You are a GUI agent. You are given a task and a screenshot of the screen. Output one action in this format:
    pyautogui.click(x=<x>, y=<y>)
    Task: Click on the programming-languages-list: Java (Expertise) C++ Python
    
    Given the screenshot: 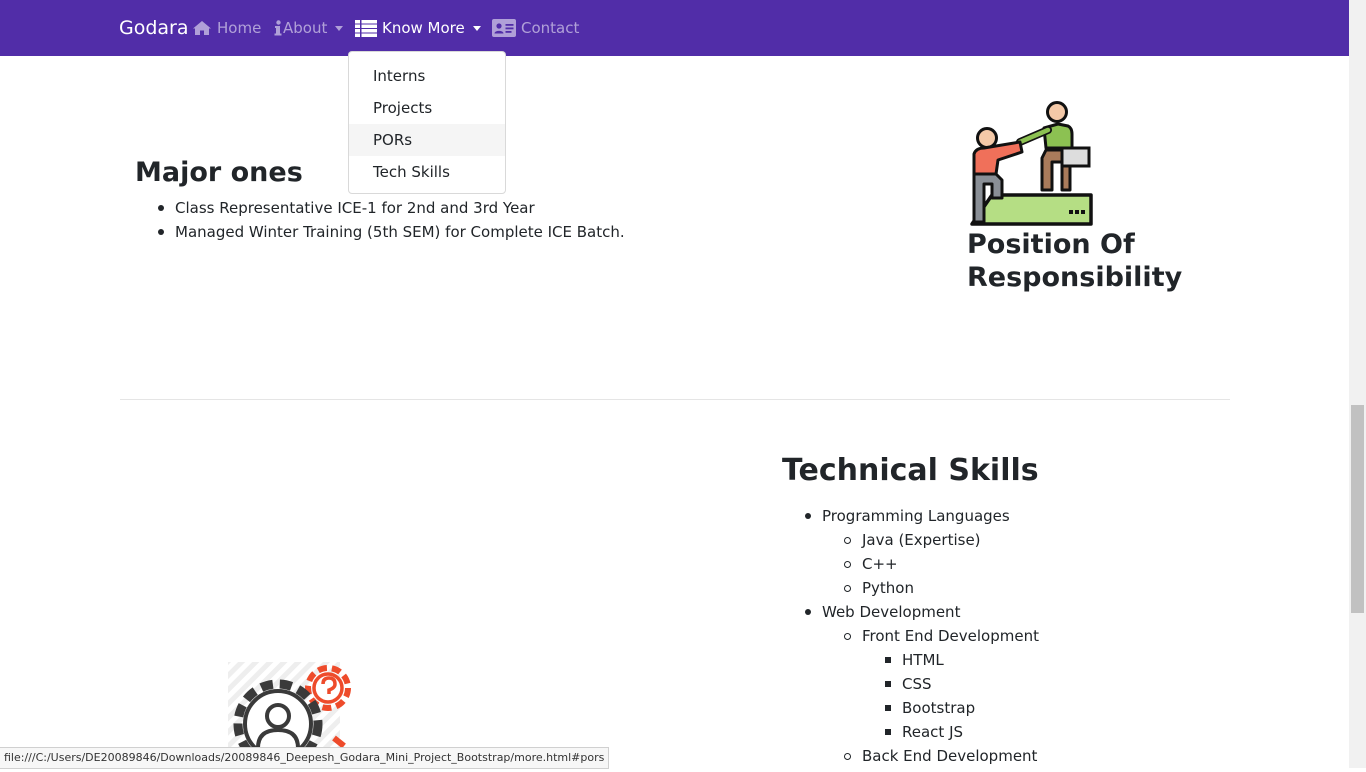 What is the action you would take?
    pyautogui.click(x=1083, y=564)
    